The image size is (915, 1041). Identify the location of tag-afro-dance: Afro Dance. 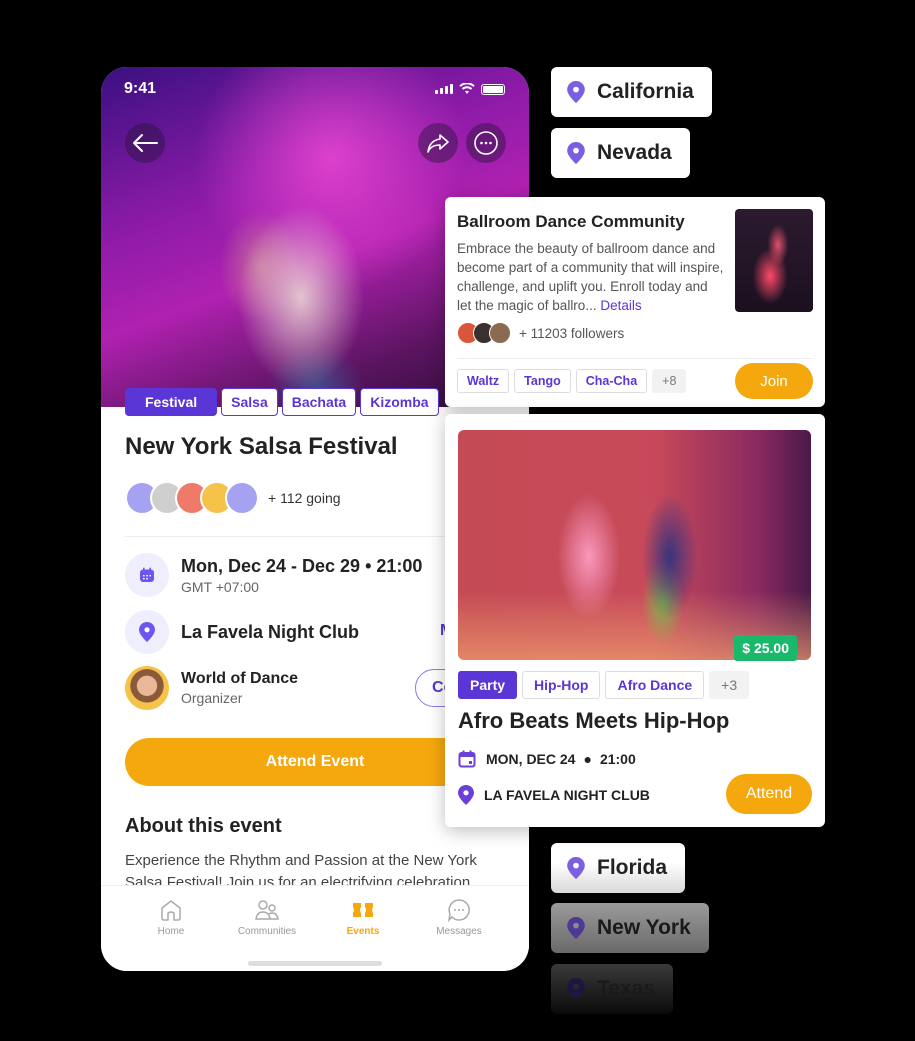
(655, 685).